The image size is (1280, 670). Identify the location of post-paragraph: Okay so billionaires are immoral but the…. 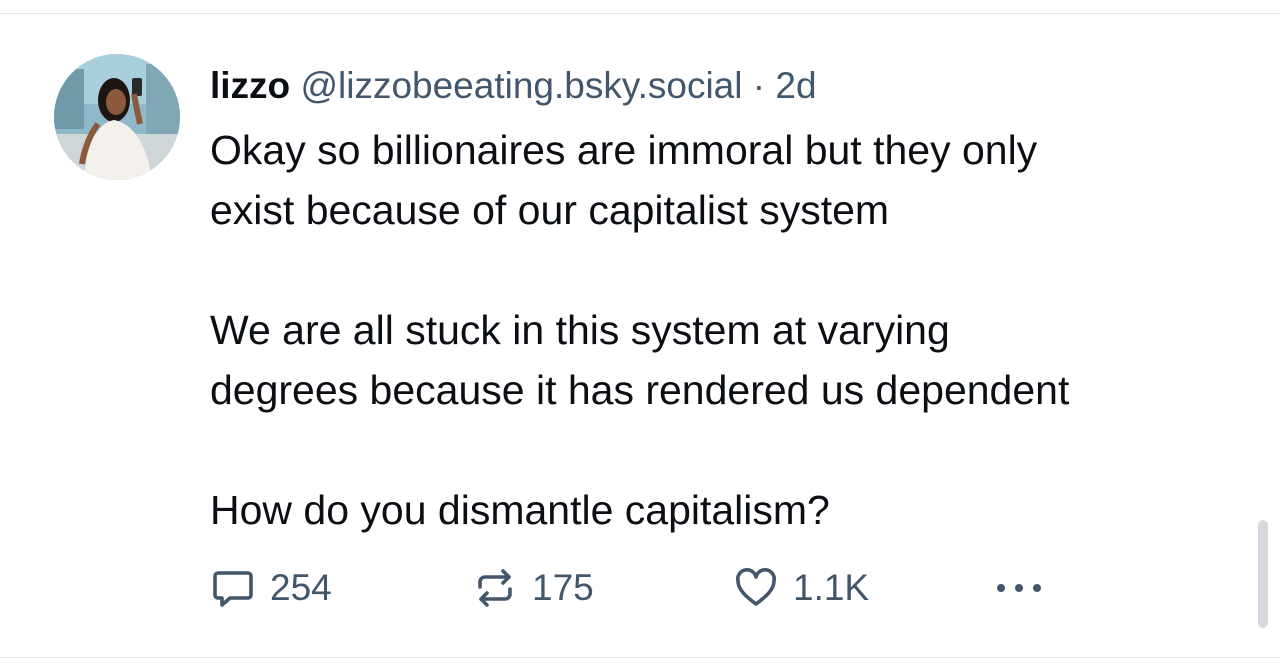
(624, 180).